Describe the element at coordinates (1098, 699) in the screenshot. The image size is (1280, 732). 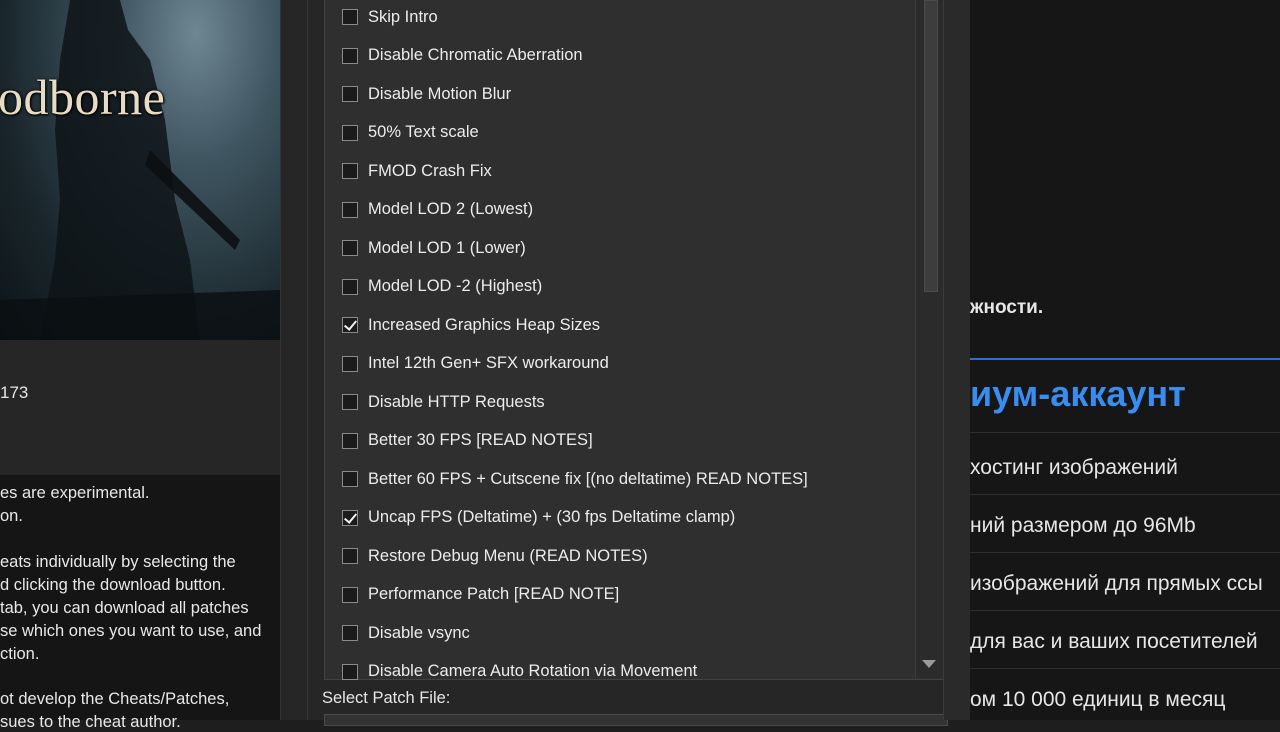
I see `feature-item: ом 10 000 единиц в месяц` at that location.